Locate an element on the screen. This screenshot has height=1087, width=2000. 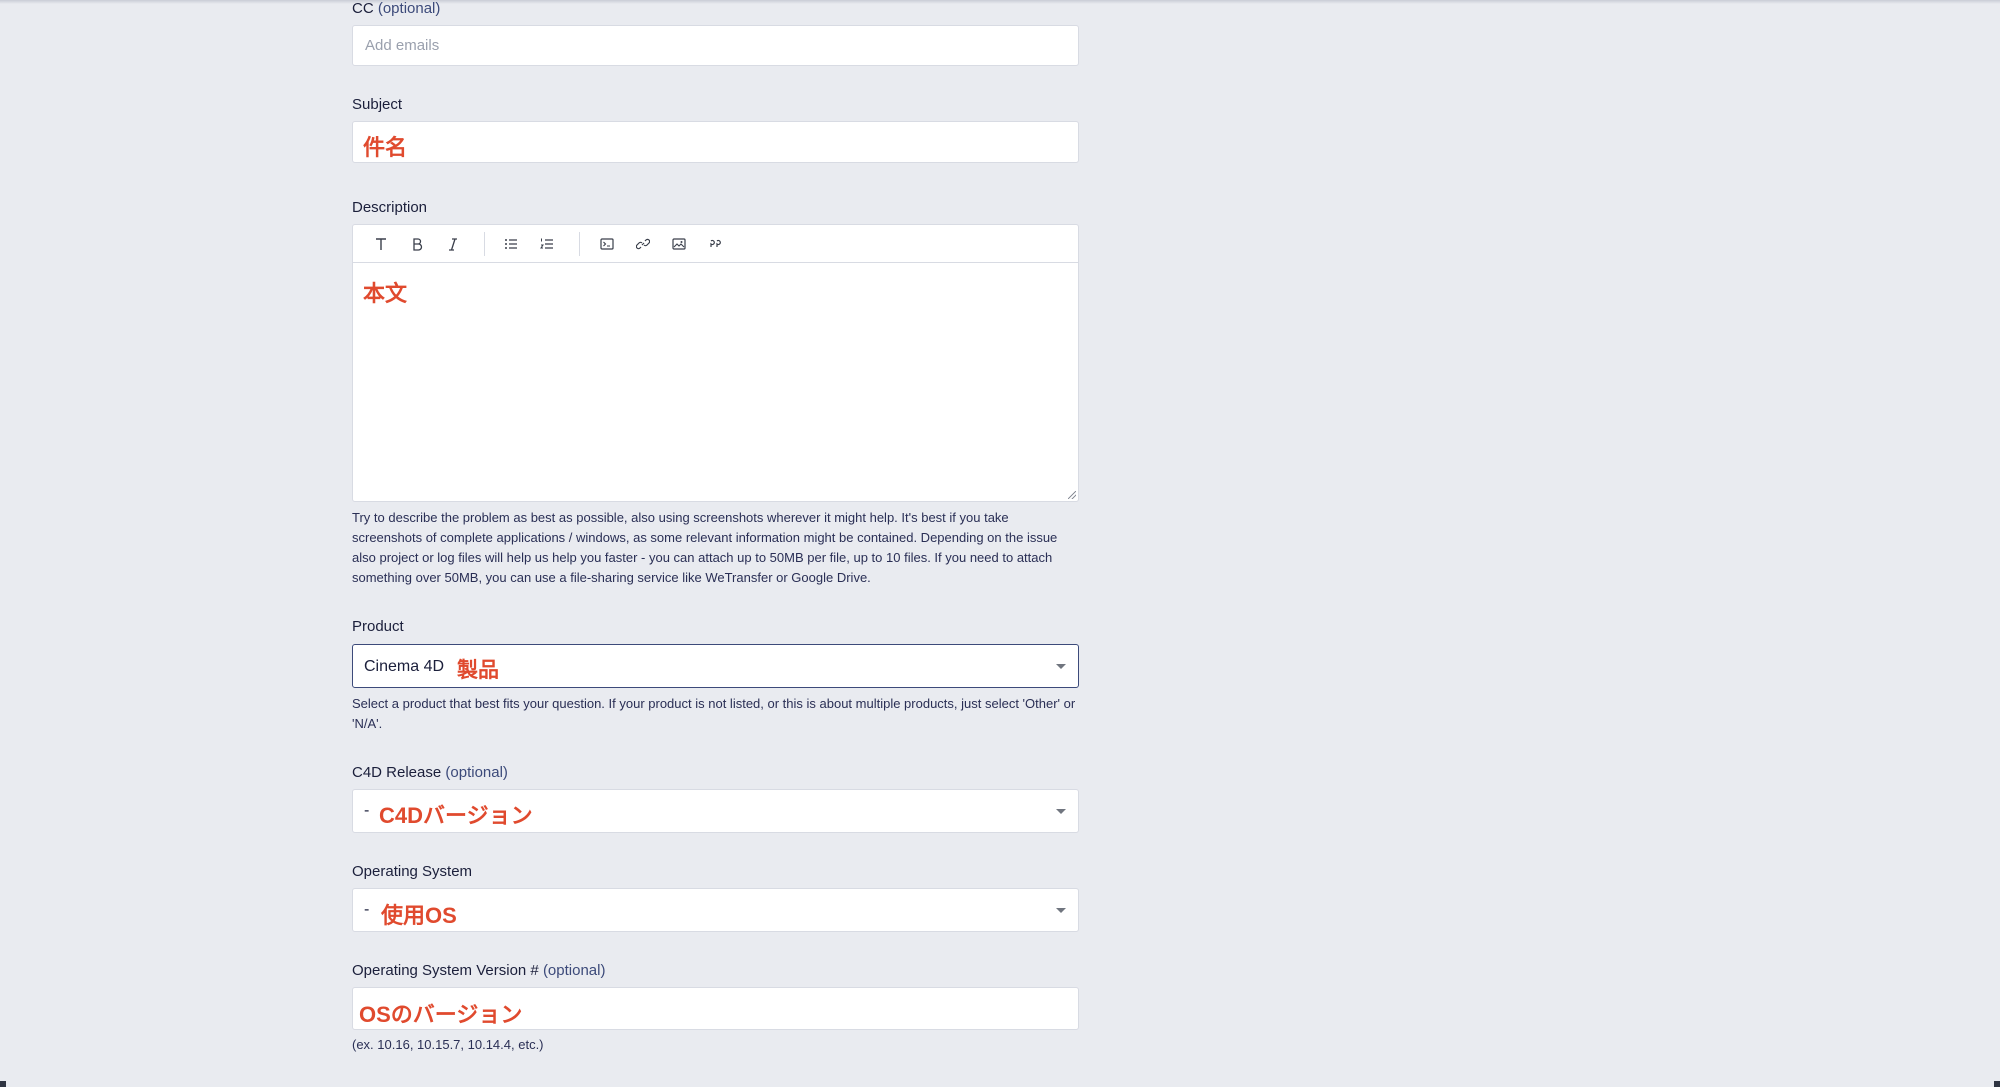
os-selected-value: - is located at coordinates (367, 909).